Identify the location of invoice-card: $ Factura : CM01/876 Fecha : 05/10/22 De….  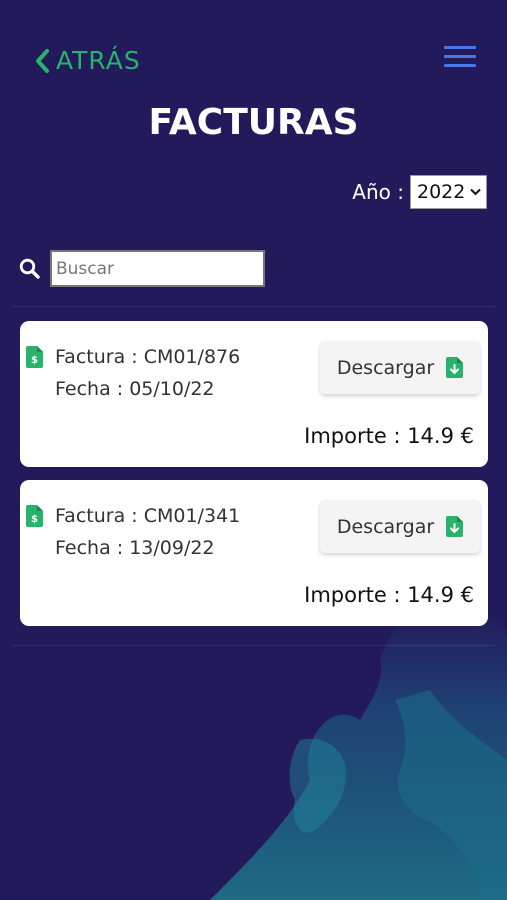
(254, 394).